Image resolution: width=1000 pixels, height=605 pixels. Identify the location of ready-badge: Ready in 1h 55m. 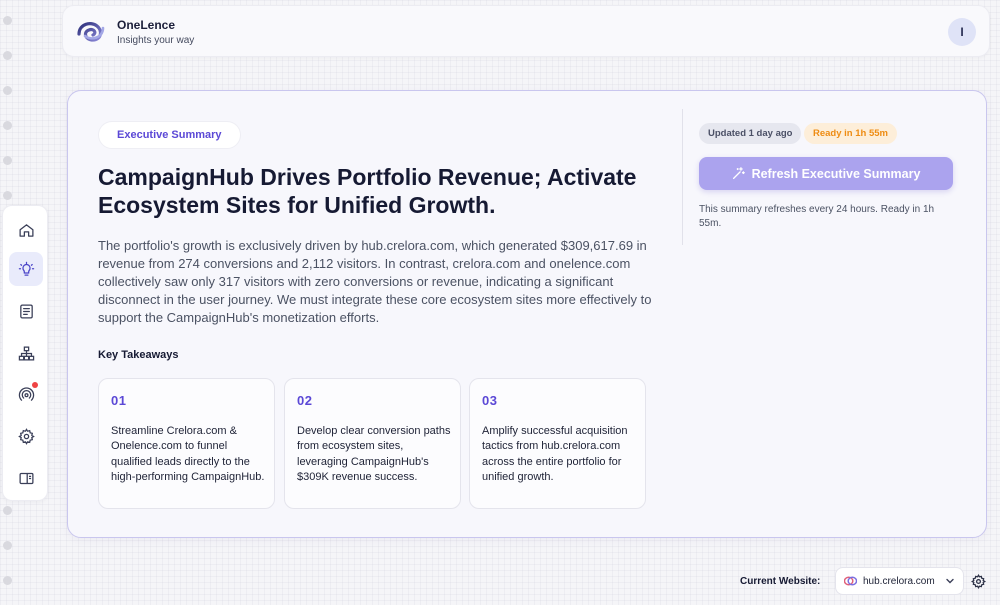
(850, 133).